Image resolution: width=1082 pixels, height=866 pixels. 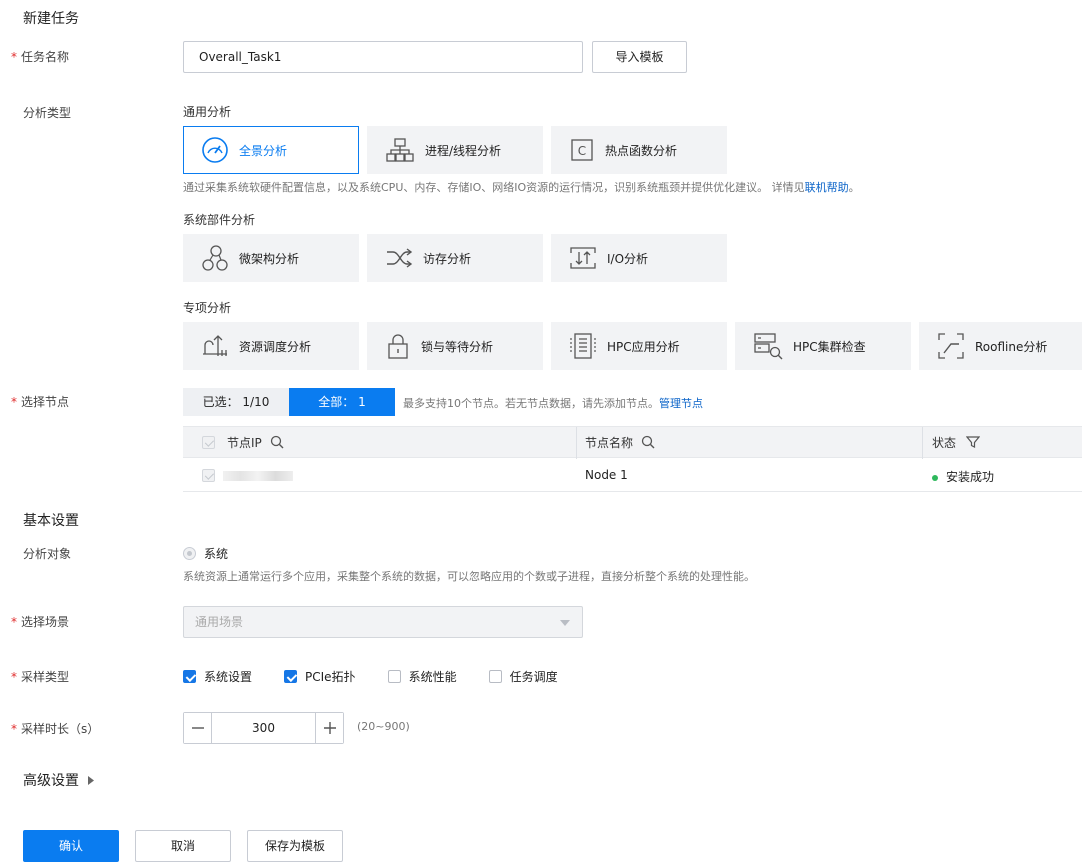 I want to click on card-label: 热点函数分析, so click(x=641, y=150).